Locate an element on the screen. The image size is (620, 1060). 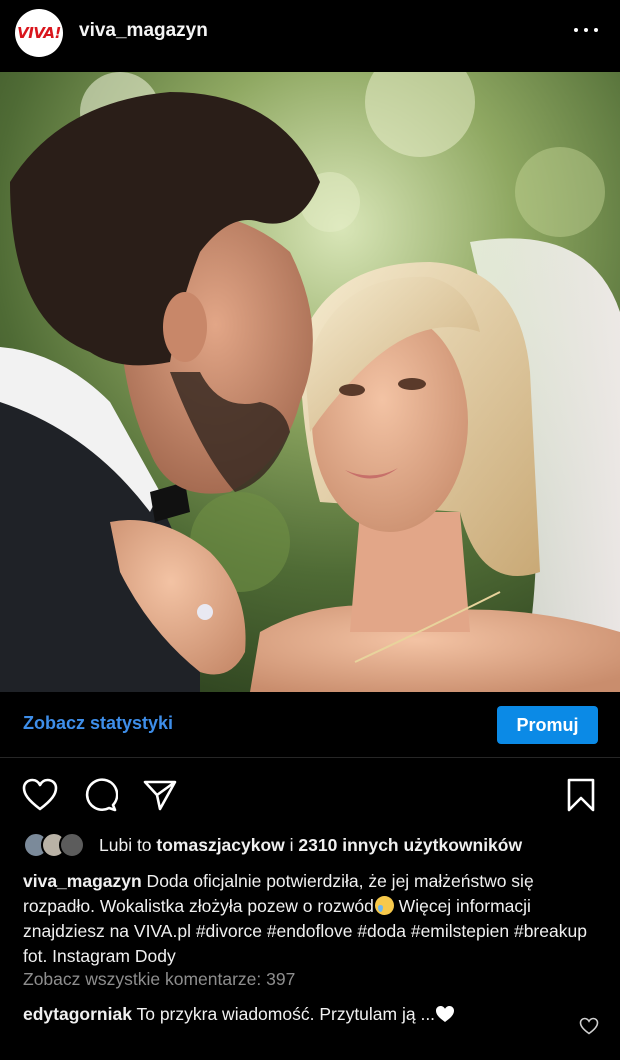
avatar-logo-text: VIVA! is located at coordinates (39, 33).